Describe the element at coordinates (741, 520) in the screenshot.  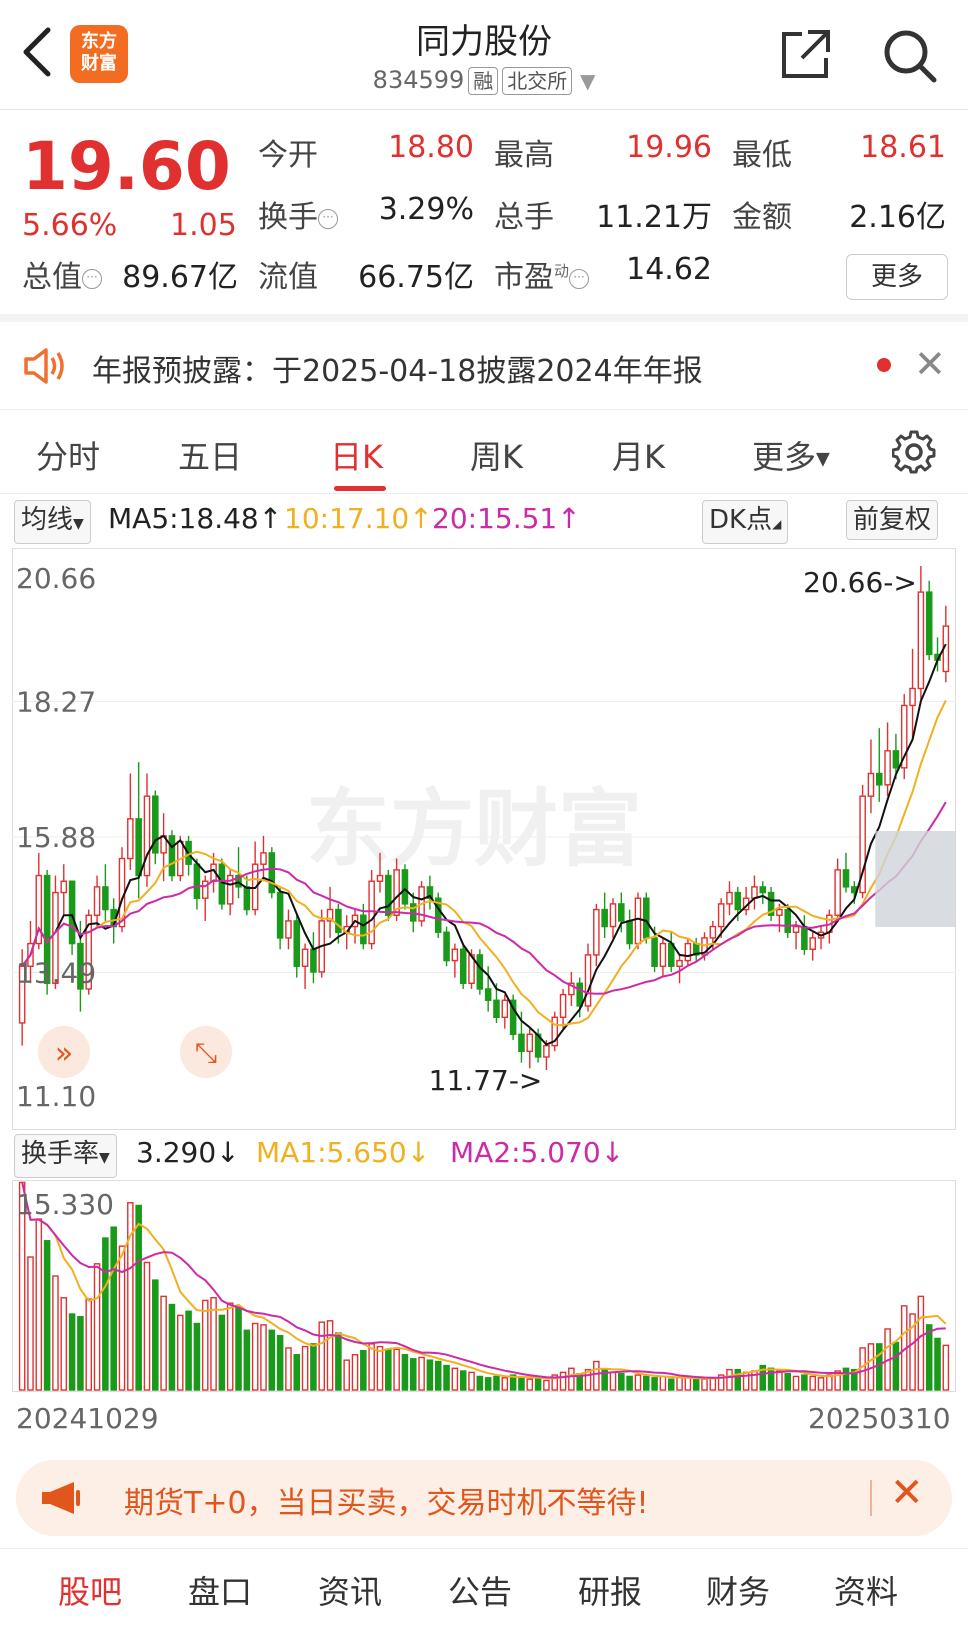
I see `dk-point-label: DK点` at that location.